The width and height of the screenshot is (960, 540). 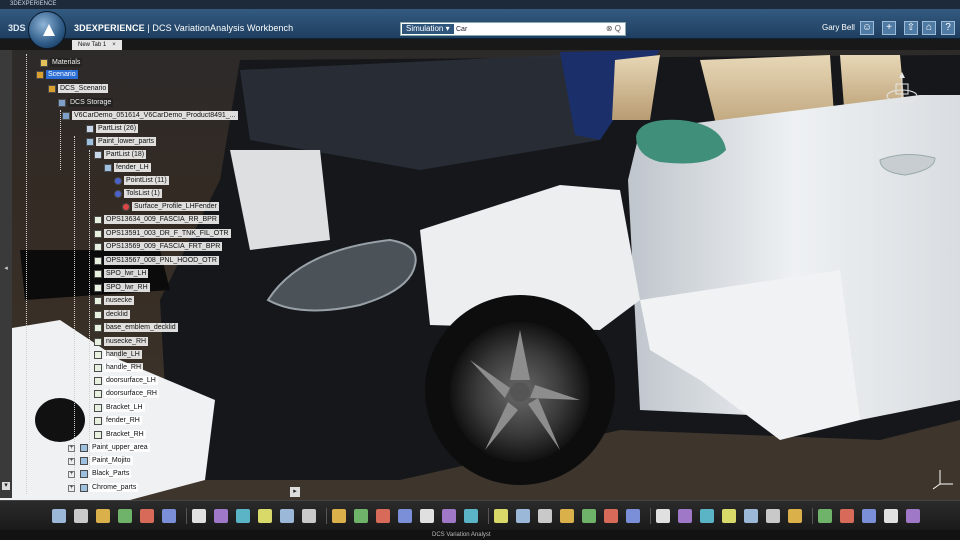 I want to click on tree-node: PartList (18), so click(x=120, y=155).